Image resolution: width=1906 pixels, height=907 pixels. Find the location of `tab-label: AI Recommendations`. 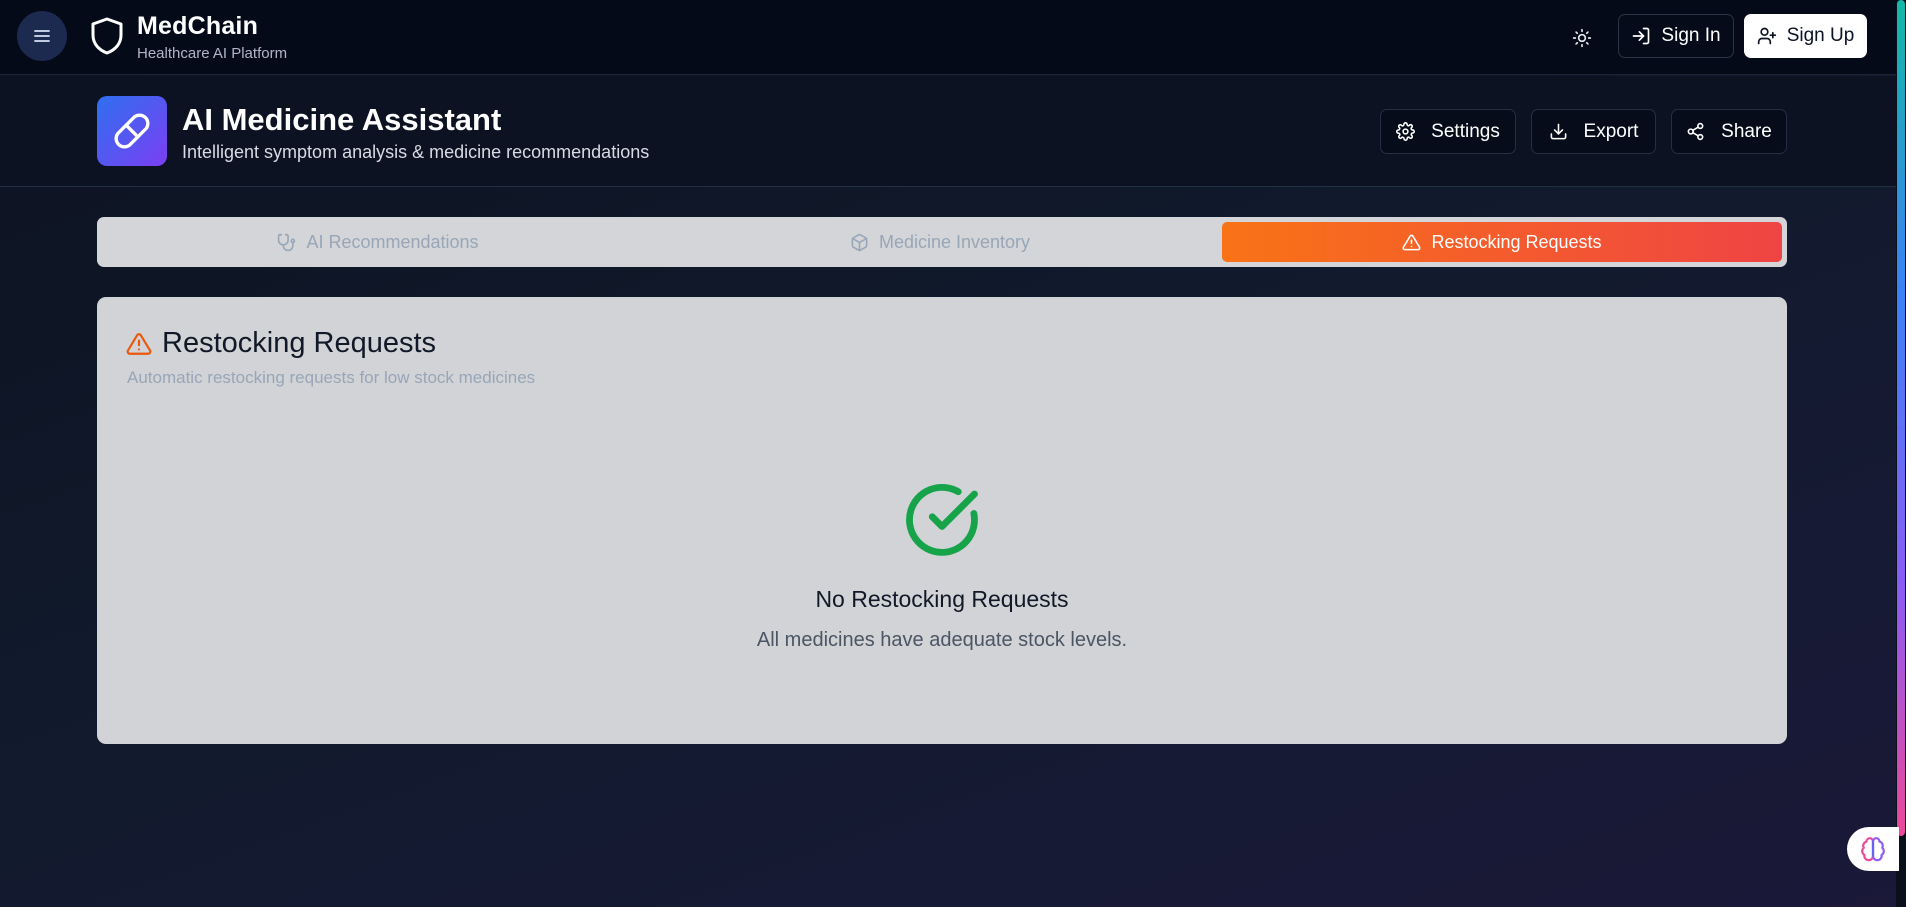

tab-label: AI Recommendations is located at coordinates (392, 241).